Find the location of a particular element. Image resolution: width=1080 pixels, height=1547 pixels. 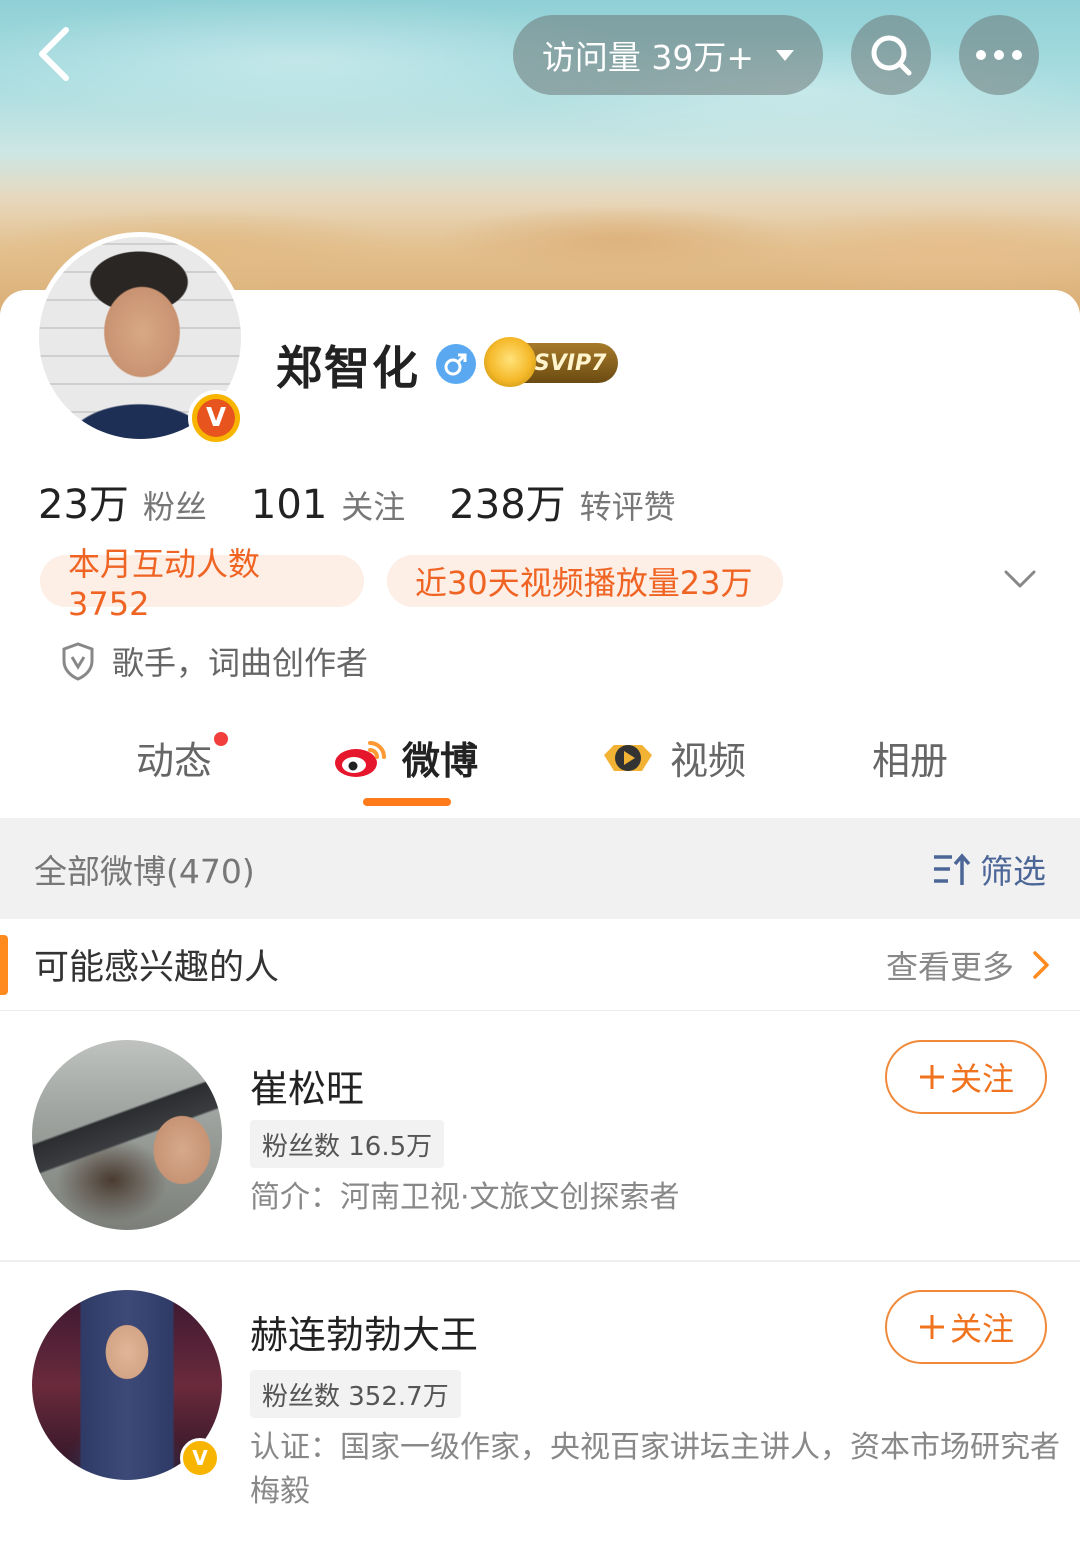

search-icon is located at coordinates (891, 55).